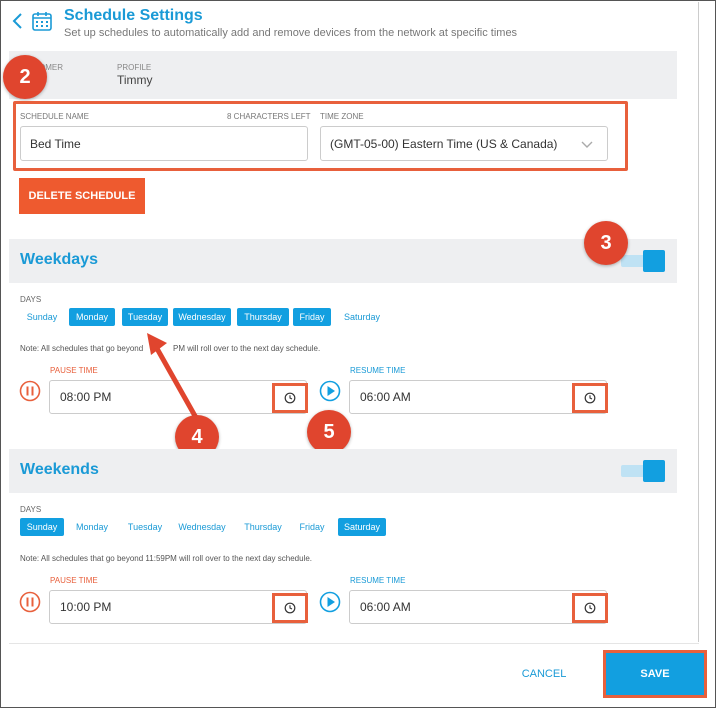 The image size is (716, 708). What do you see at coordinates (18, 21) in the screenshot?
I see `back-chevron-icon` at bounding box center [18, 21].